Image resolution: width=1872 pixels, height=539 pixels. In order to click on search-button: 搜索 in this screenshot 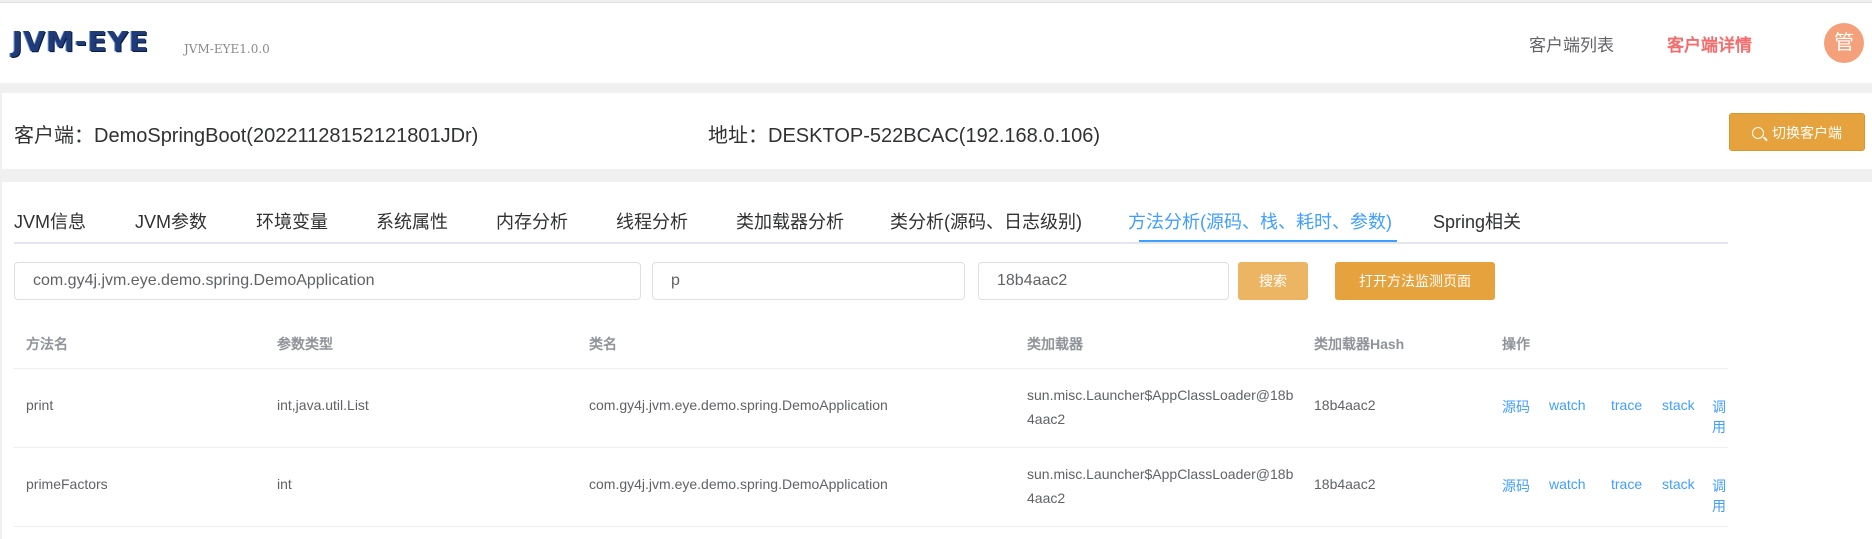, I will do `click(1273, 281)`.